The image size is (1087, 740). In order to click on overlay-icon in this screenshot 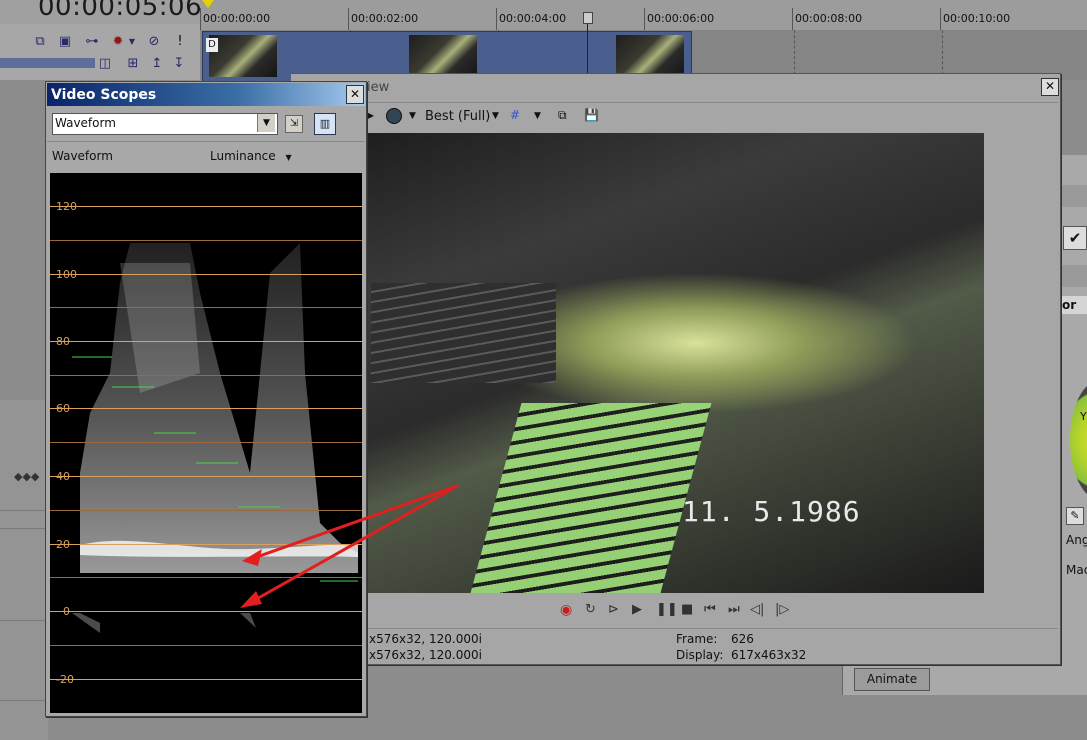, I will do `click(394, 116)`.